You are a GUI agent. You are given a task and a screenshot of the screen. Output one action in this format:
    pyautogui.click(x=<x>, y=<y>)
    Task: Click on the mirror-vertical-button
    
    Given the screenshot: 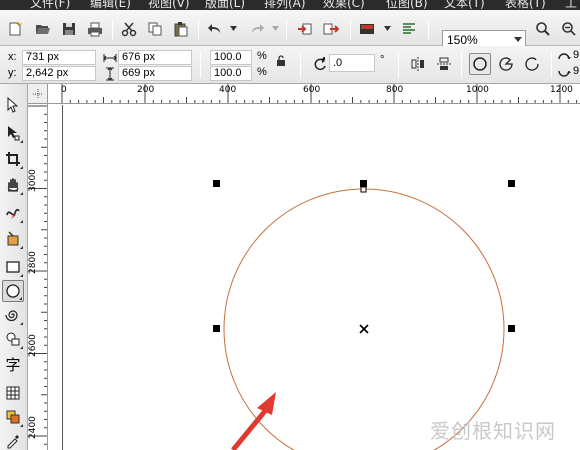 What is the action you would take?
    pyautogui.click(x=444, y=64)
    